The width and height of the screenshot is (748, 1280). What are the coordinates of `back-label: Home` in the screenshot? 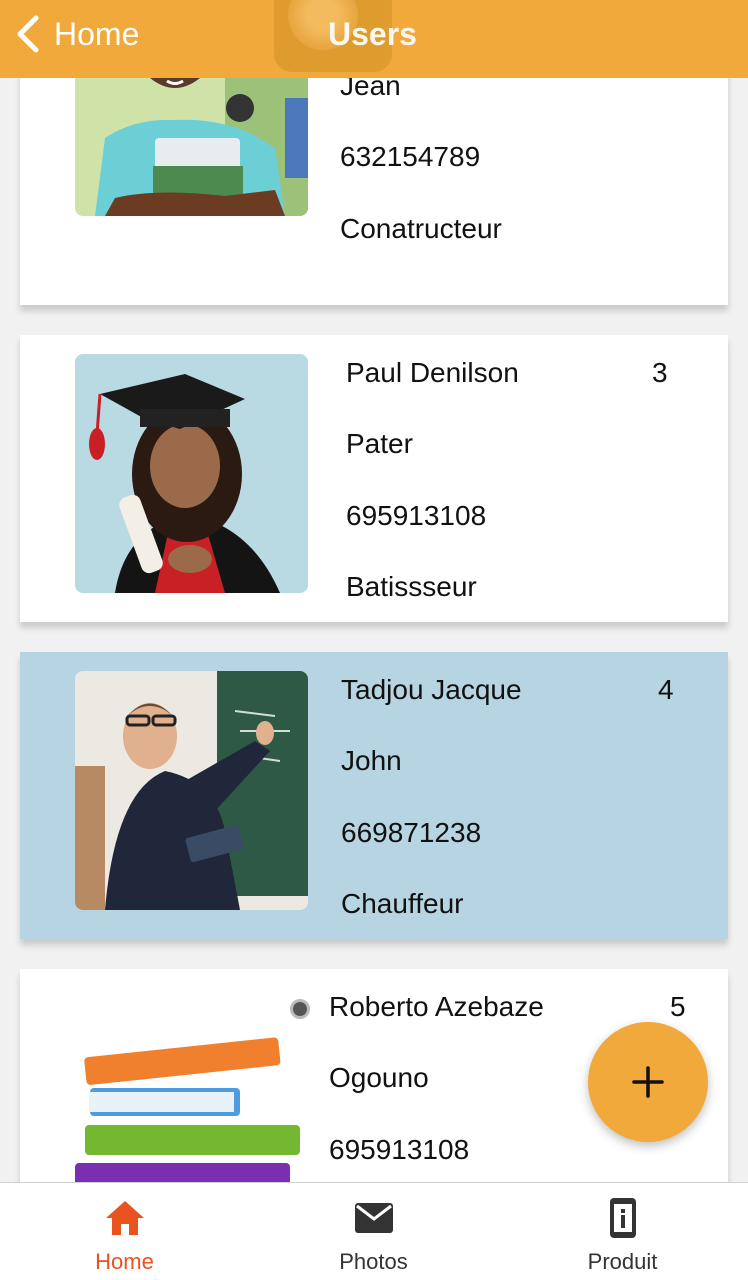 It's located at (97, 33).